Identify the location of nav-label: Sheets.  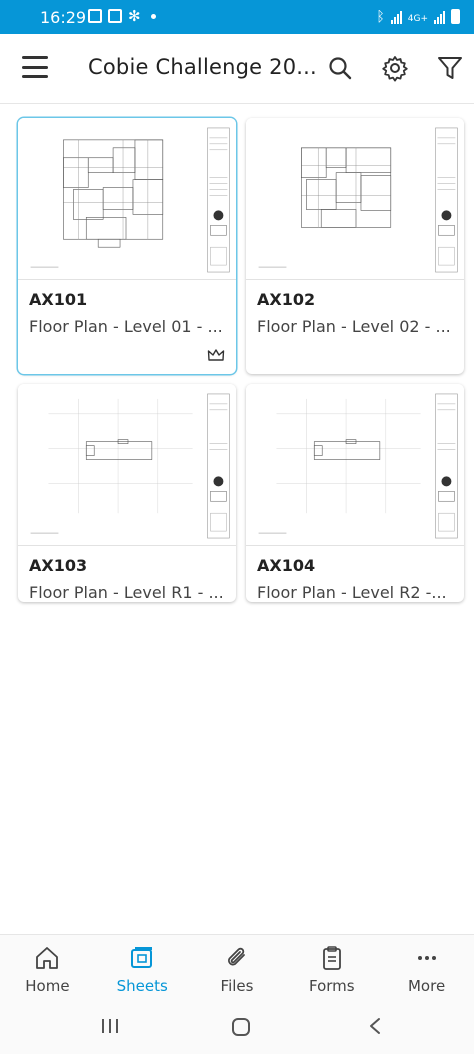
(142, 986).